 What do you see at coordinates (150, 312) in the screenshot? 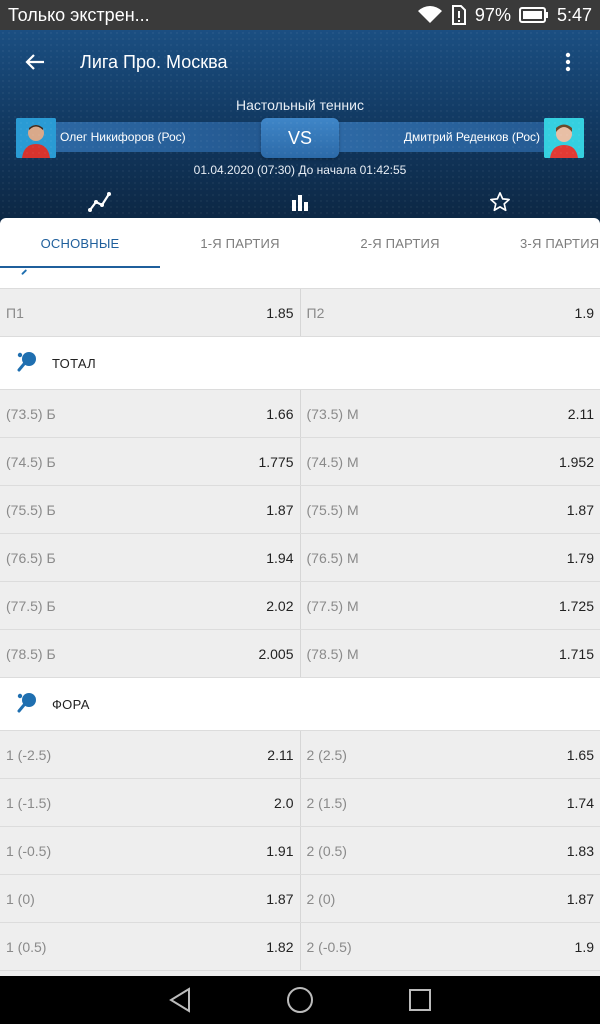
I see `bet-cell-p1: П1 1.85` at bounding box center [150, 312].